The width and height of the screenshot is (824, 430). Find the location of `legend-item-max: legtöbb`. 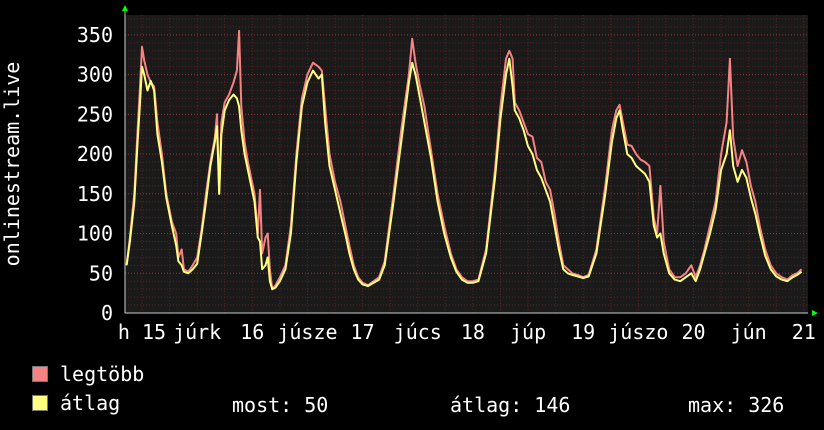

legend-item-max: legtöbb is located at coordinates (88, 374).